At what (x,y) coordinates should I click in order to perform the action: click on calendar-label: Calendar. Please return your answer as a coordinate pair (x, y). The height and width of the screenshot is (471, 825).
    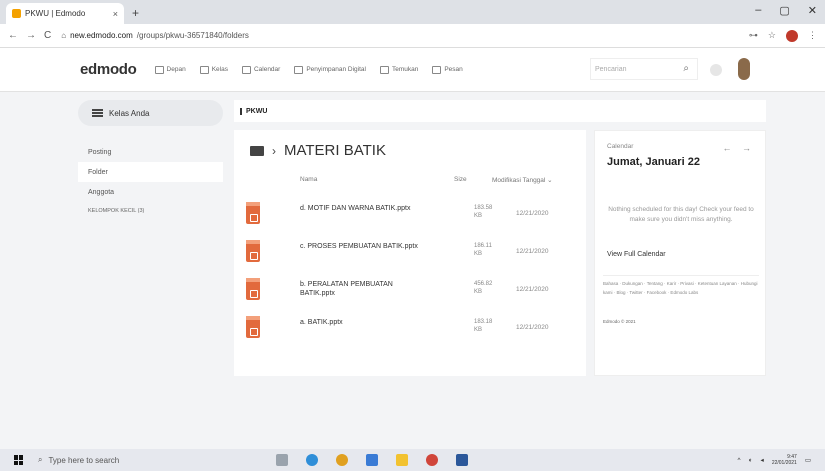
    Looking at the image, I should click on (620, 146).